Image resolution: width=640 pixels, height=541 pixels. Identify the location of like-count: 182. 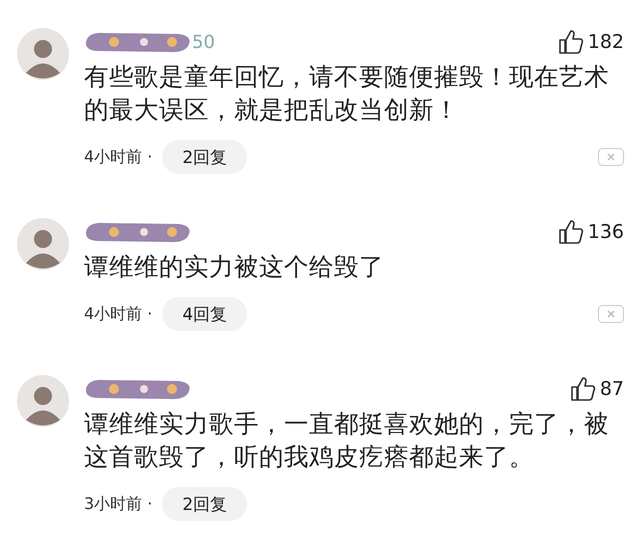
(606, 42).